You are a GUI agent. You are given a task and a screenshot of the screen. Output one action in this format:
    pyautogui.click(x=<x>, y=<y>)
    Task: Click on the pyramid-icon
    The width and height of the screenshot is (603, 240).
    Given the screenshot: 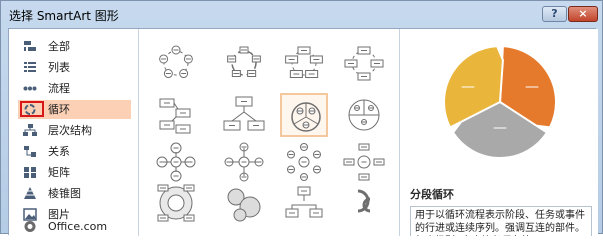 What is the action you would take?
    pyautogui.click(x=30, y=193)
    